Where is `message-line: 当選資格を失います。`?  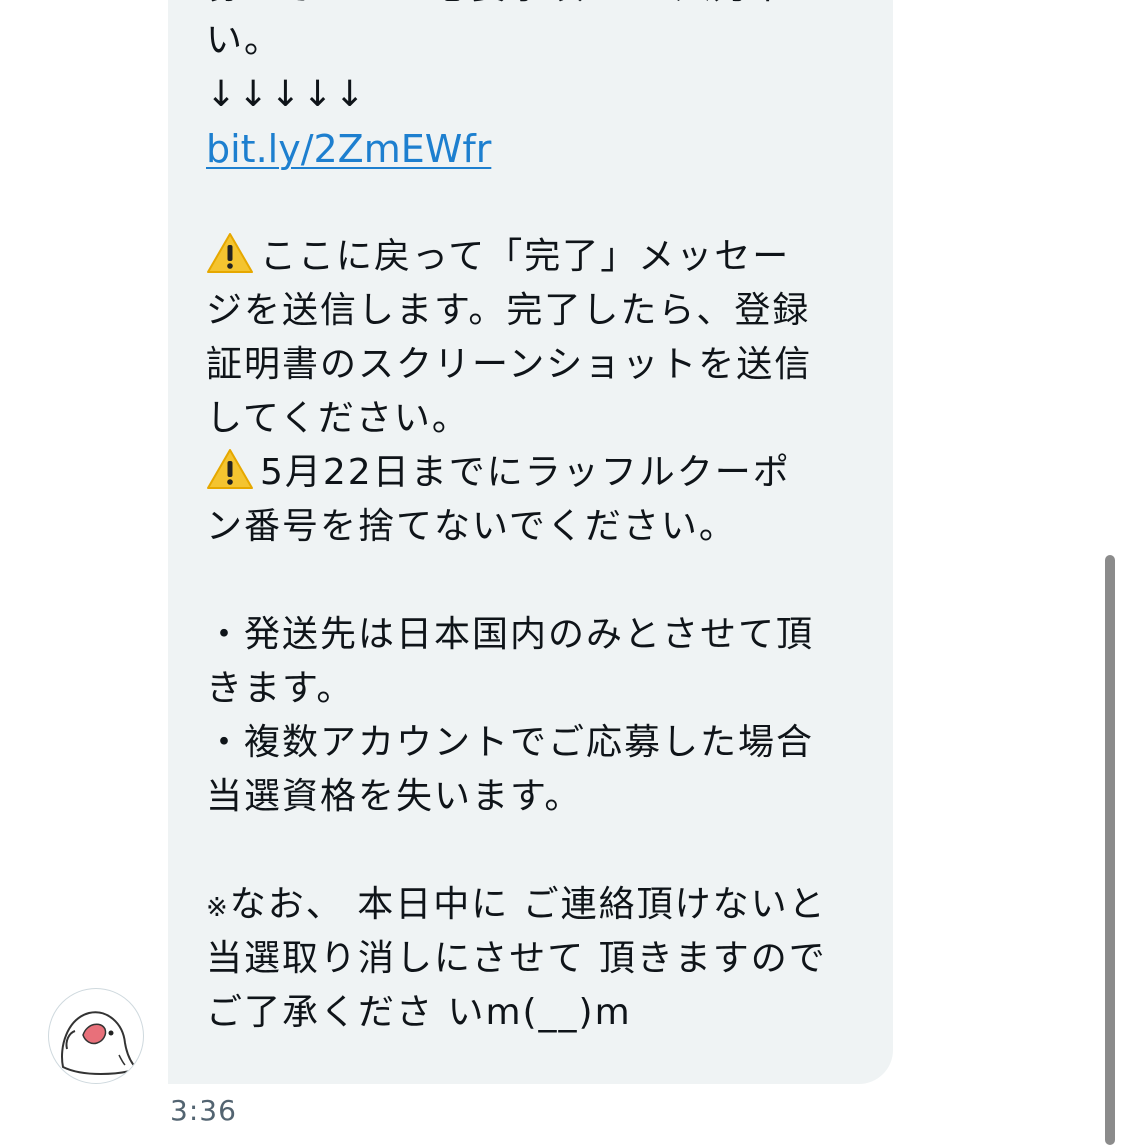 message-line: 当選資格を失います。 is located at coordinates (394, 796).